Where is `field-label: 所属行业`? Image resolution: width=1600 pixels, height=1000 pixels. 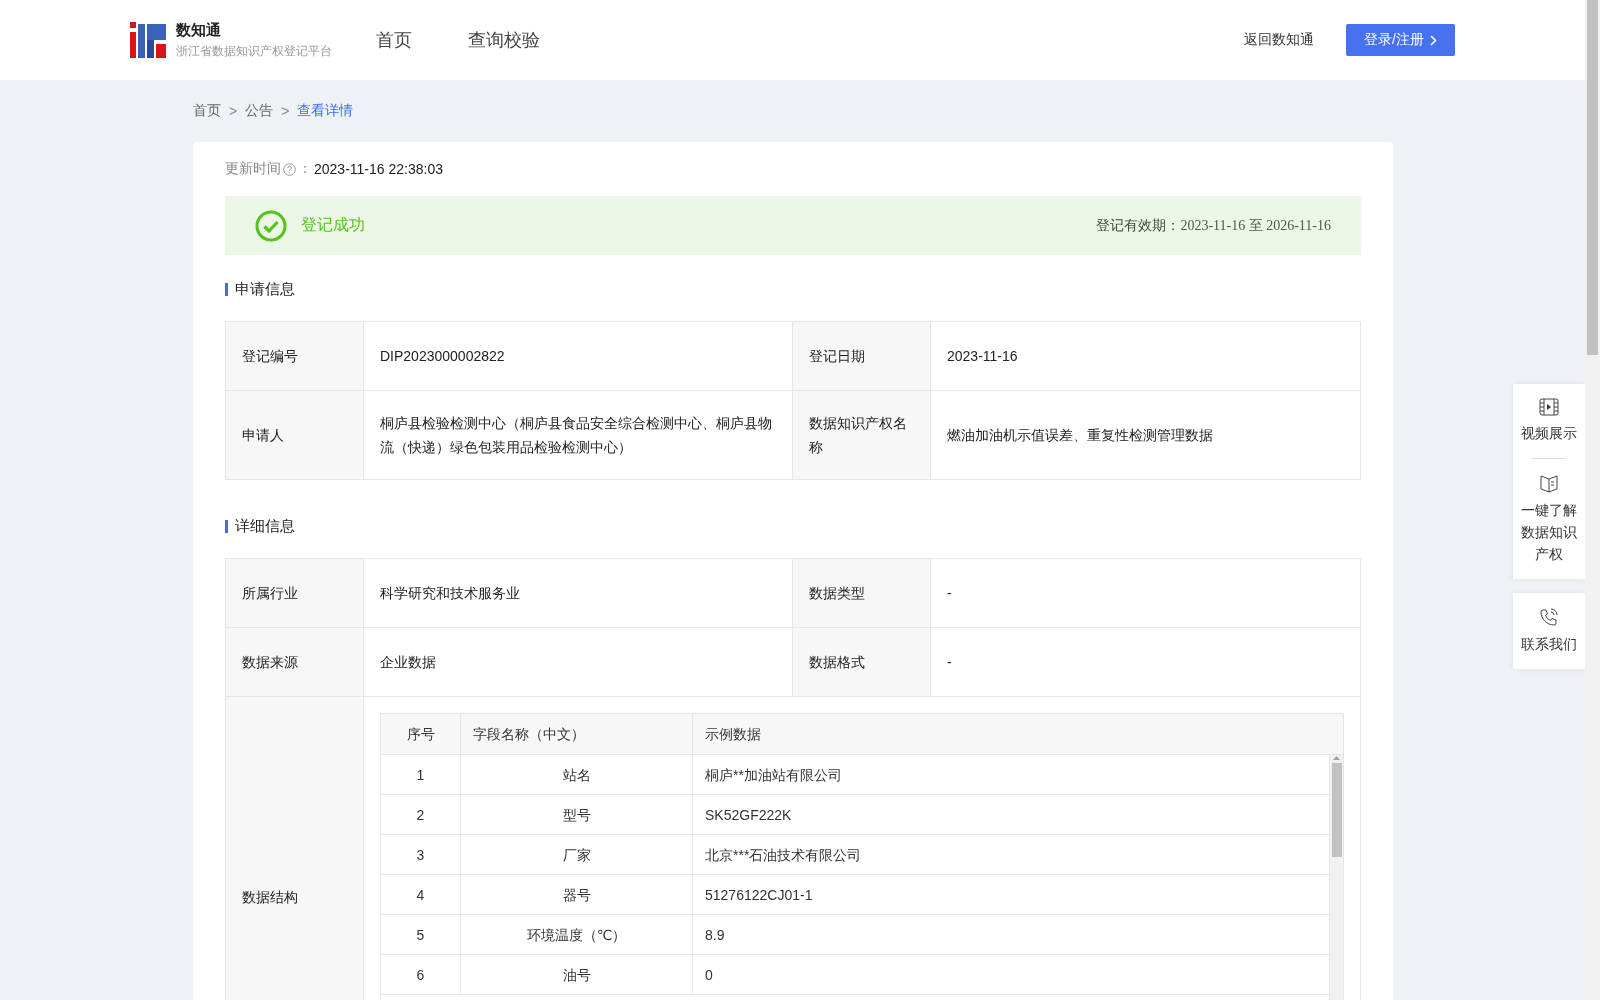 field-label: 所属行业 is located at coordinates (295, 593).